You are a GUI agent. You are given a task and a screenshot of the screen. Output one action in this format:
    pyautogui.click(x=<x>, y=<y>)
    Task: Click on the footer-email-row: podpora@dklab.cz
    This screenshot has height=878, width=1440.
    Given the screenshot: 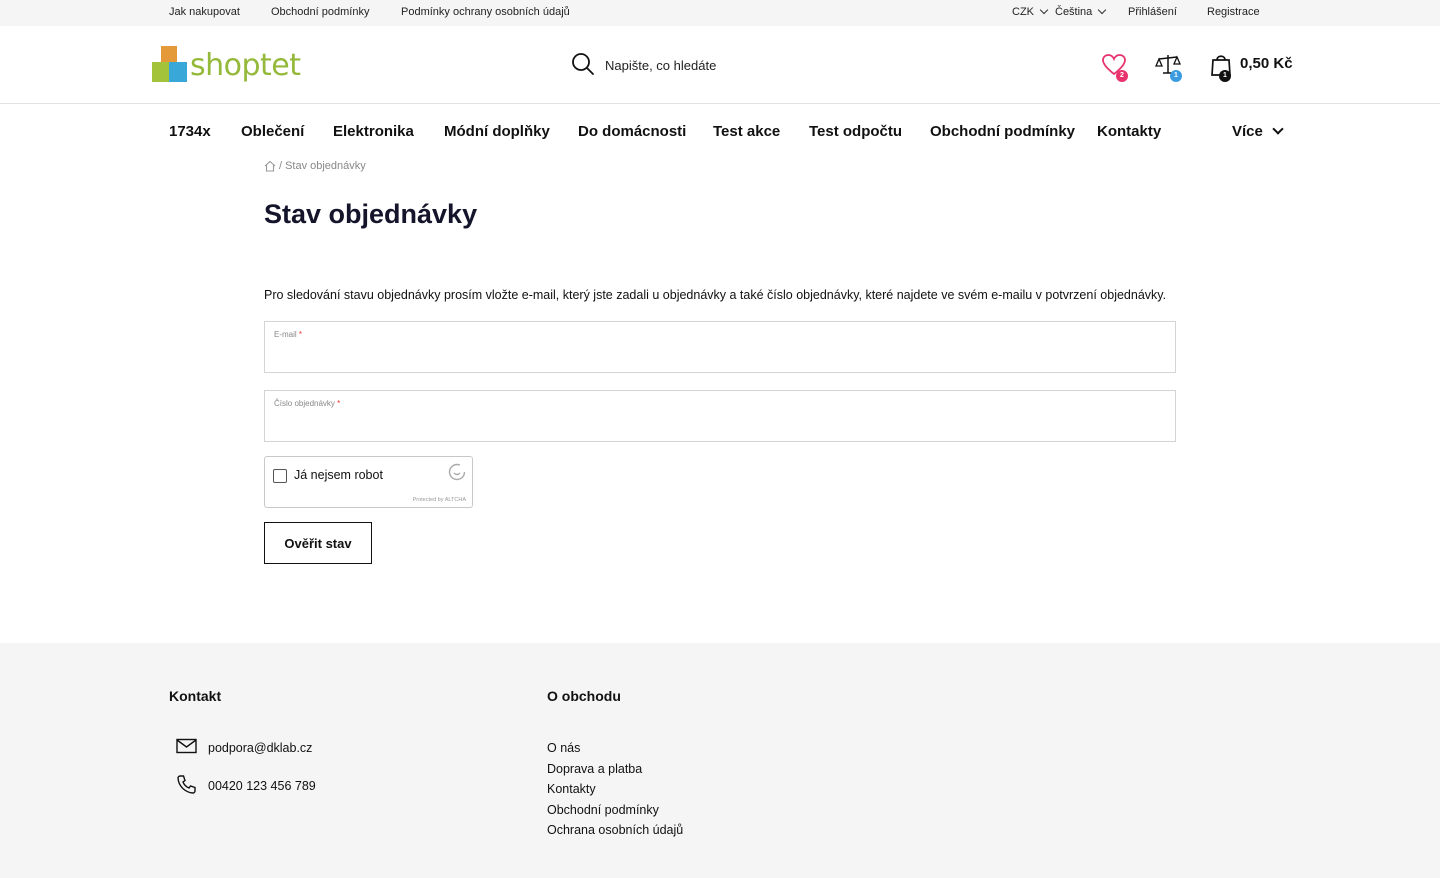 What is the action you would take?
    pyautogui.click(x=244, y=747)
    